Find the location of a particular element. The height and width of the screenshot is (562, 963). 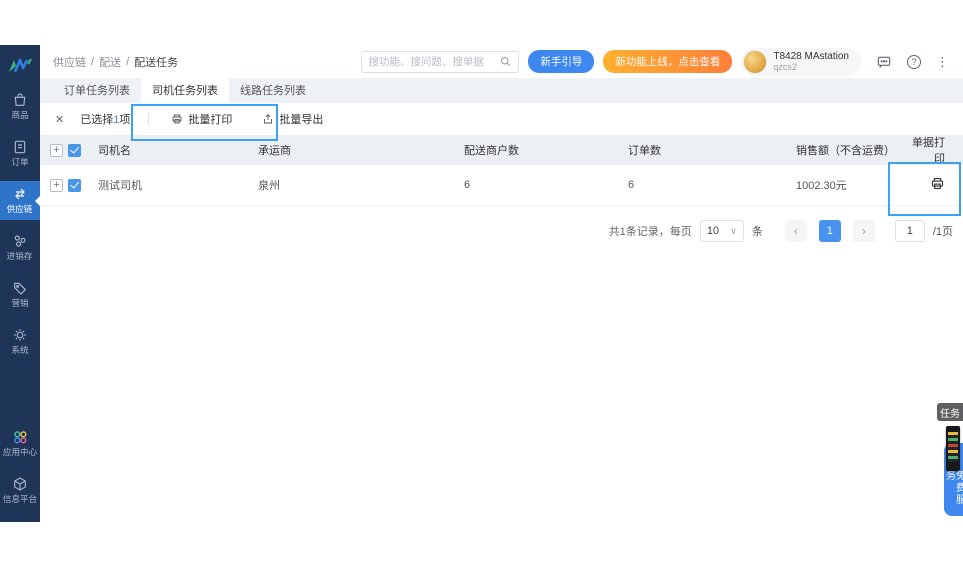

col-order-count: 订单数 is located at coordinates (644, 151).